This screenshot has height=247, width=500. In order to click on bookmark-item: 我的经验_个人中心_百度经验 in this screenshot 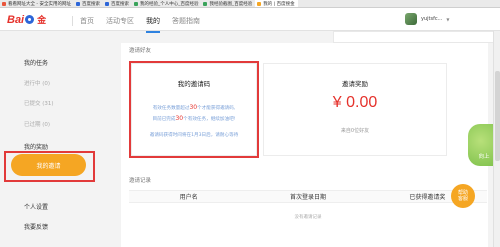, I will do `click(167, 3)`.